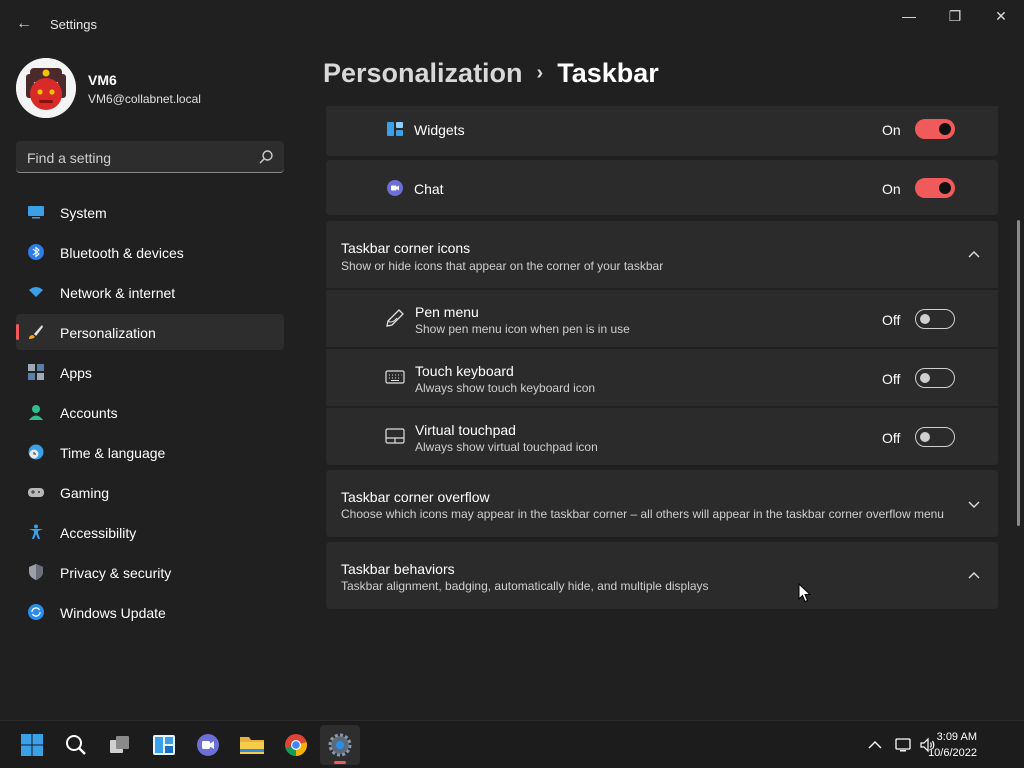 This screenshot has width=1024, height=768. Describe the element at coordinates (891, 438) in the screenshot. I see `virtual-touchpad-state: Off` at that location.